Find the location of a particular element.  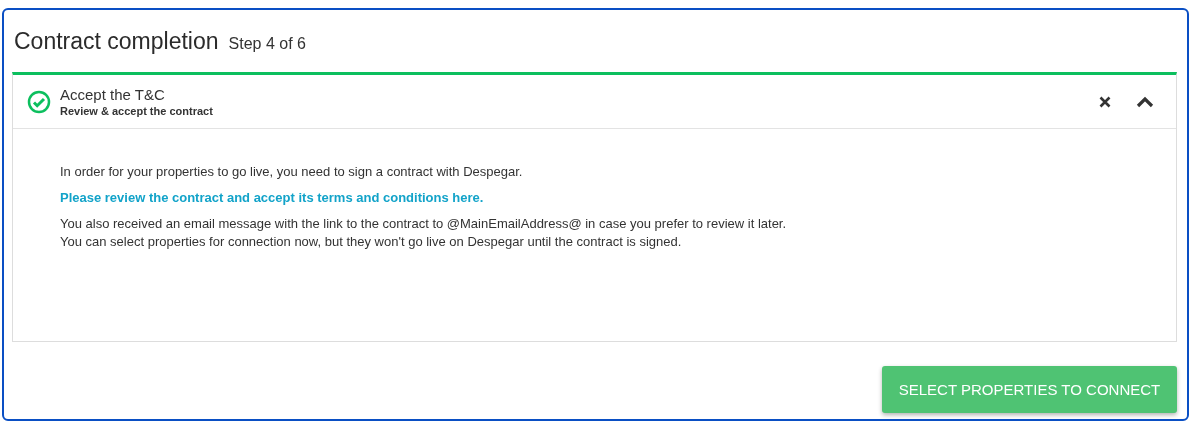

select-properties-button: SELECT PROPERTIES TO CONNECT is located at coordinates (1029, 389).